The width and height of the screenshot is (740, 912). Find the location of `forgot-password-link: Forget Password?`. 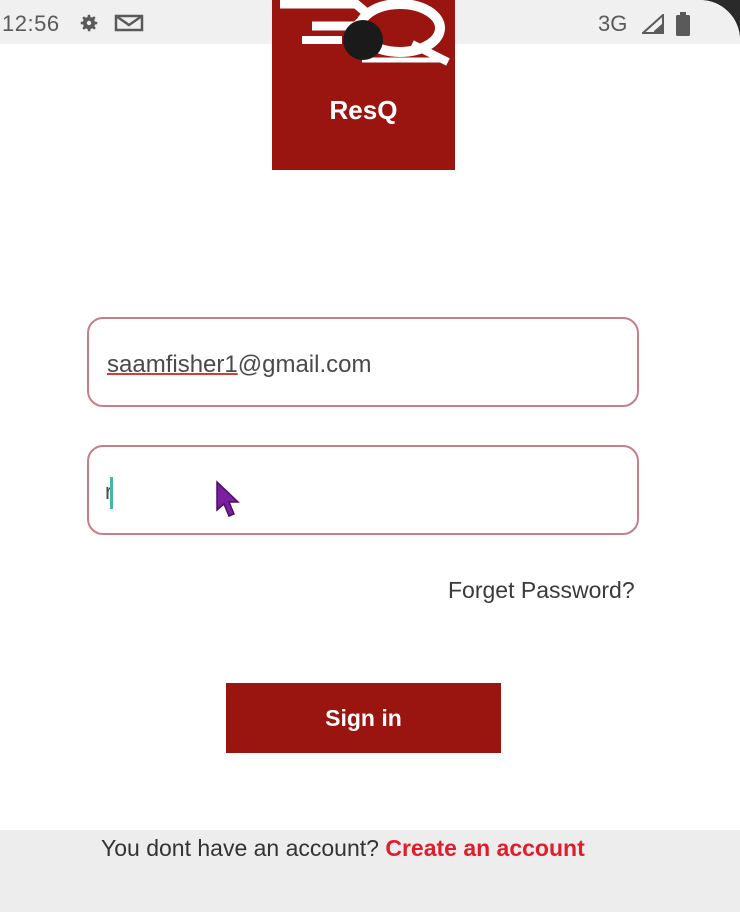

forgot-password-link: Forget Password? is located at coordinates (541, 590).